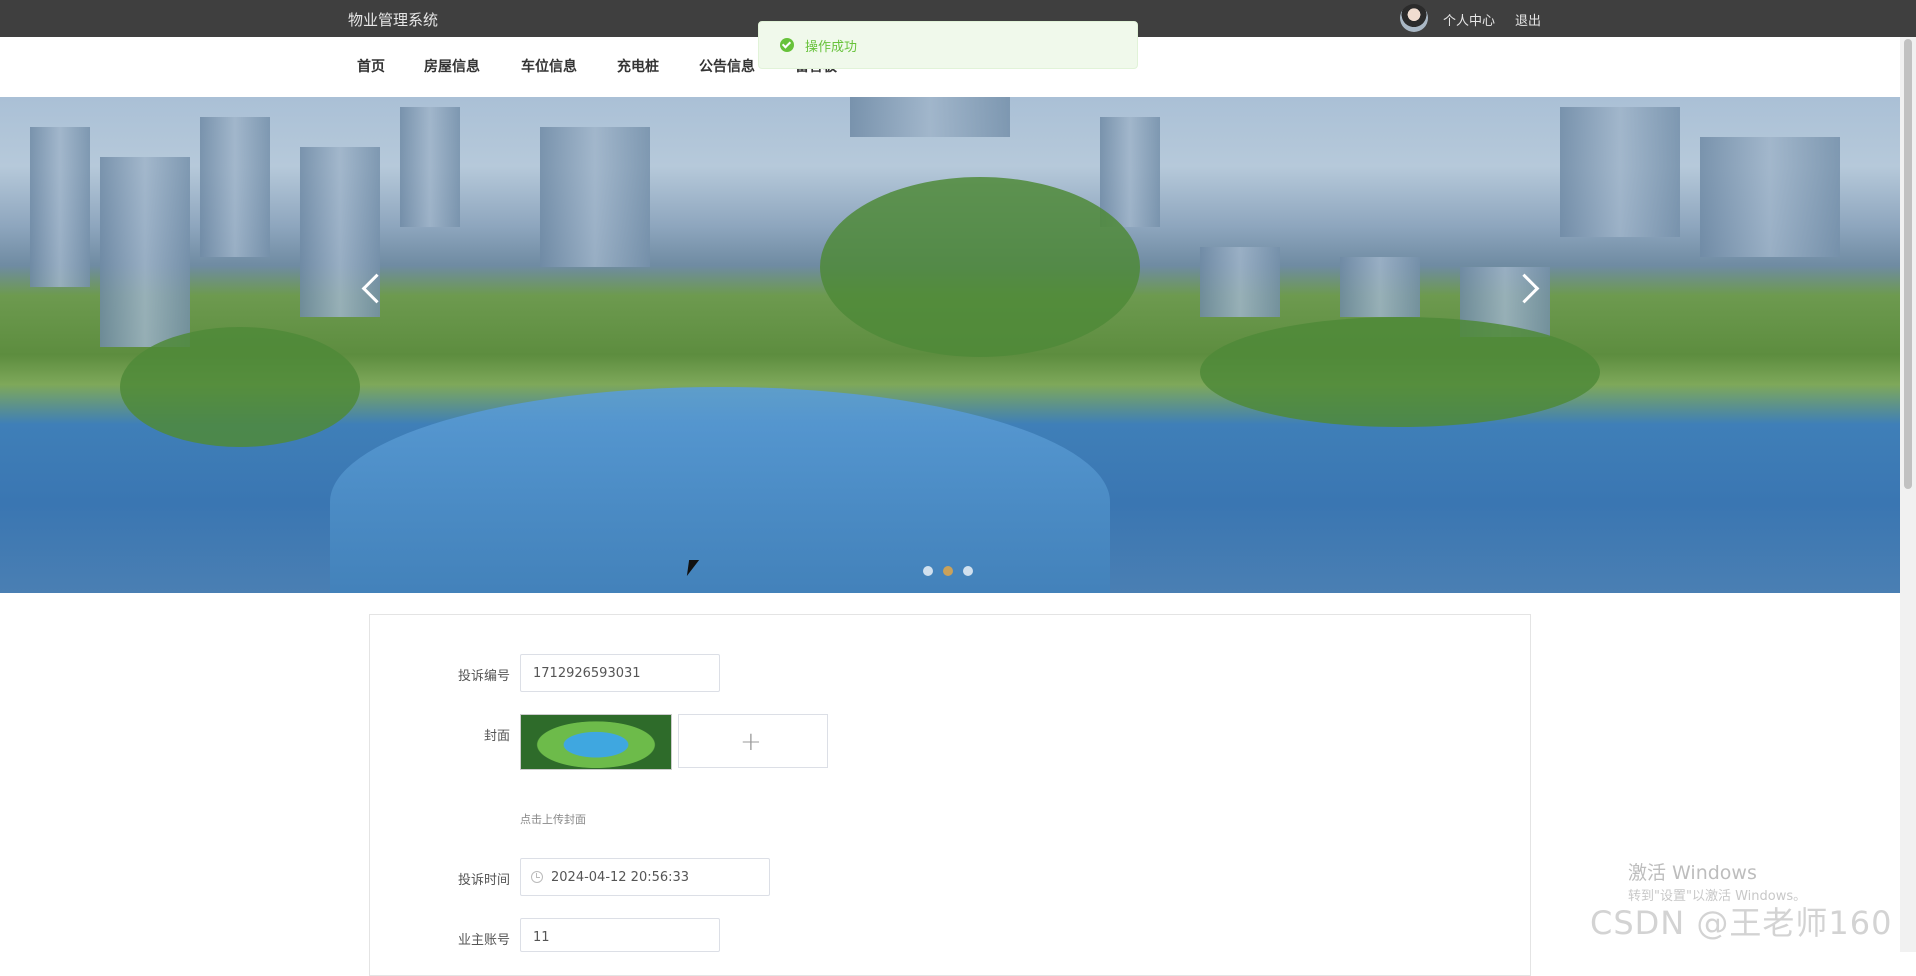 Image resolution: width=1916 pixels, height=976 pixels. Describe the element at coordinates (831, 47) in the screenshot. I see `toast-message: 操作成功` at that location.